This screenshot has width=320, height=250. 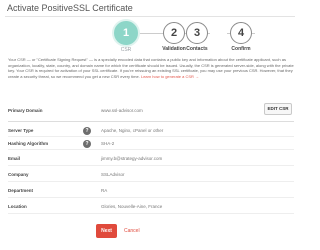 What do you see at coordinates (151, 121) in the screenshot?
I see `section-divider` at bounding box center [151, 121].